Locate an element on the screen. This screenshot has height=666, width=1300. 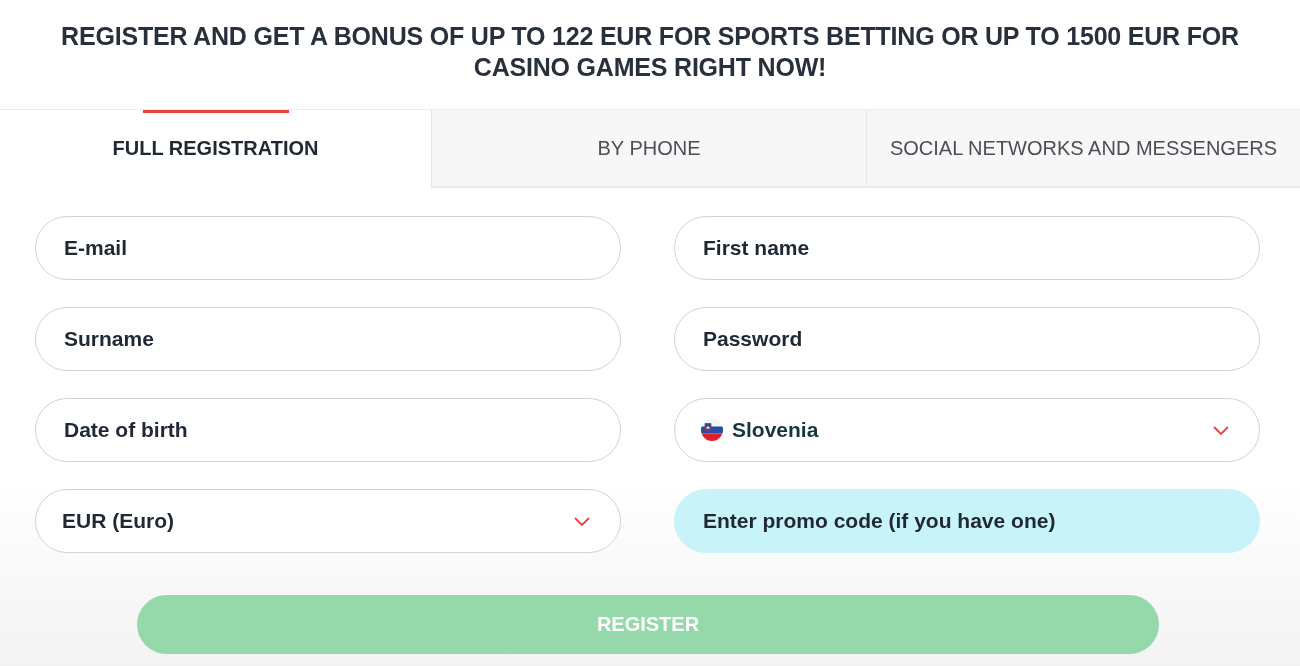
tab: BY PHONE is located at coordinates (648, 149).